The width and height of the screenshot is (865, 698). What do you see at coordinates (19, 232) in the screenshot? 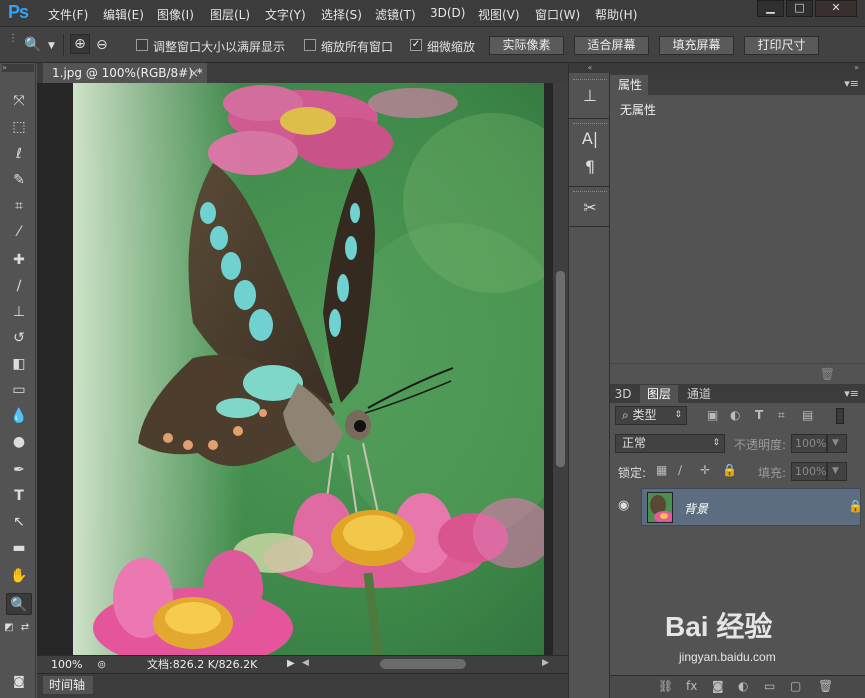
I see `eyedropper-tool-icon: ⁄` at bounding box center [19, 232].